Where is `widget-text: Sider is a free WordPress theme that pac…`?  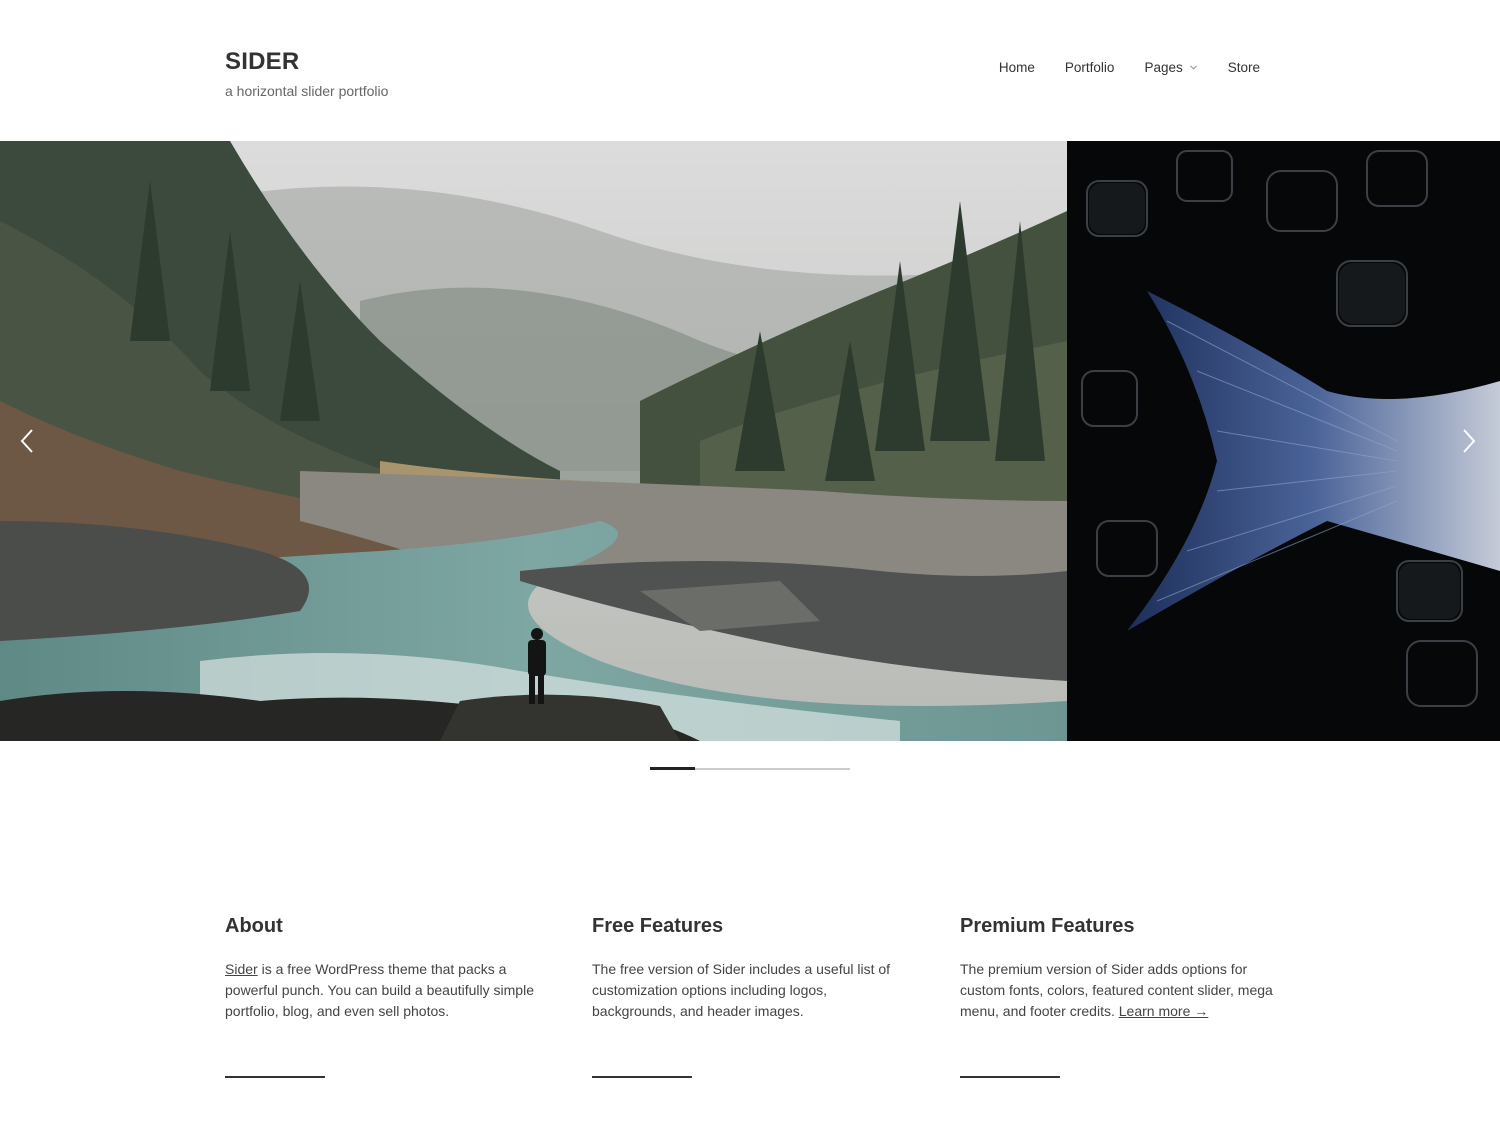 widget-text: Sider is a free WordPress theme that pac… is located at coordinates (385, 990).